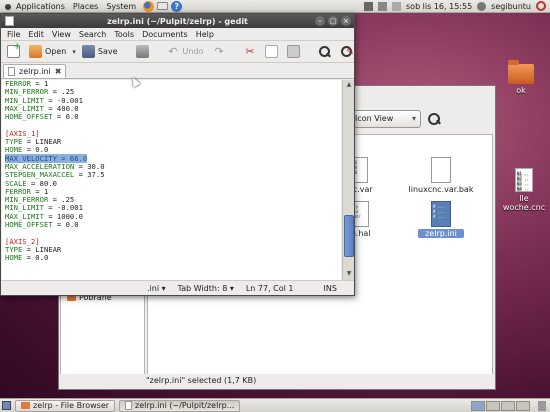 The width and height of the screenshot is (550, 412). What do you see at coordinates (441, 219) in the screenshot?
I see `file-item-selected: # ... # ... # ... zelrp.ini` at bounding box center [441, 219].